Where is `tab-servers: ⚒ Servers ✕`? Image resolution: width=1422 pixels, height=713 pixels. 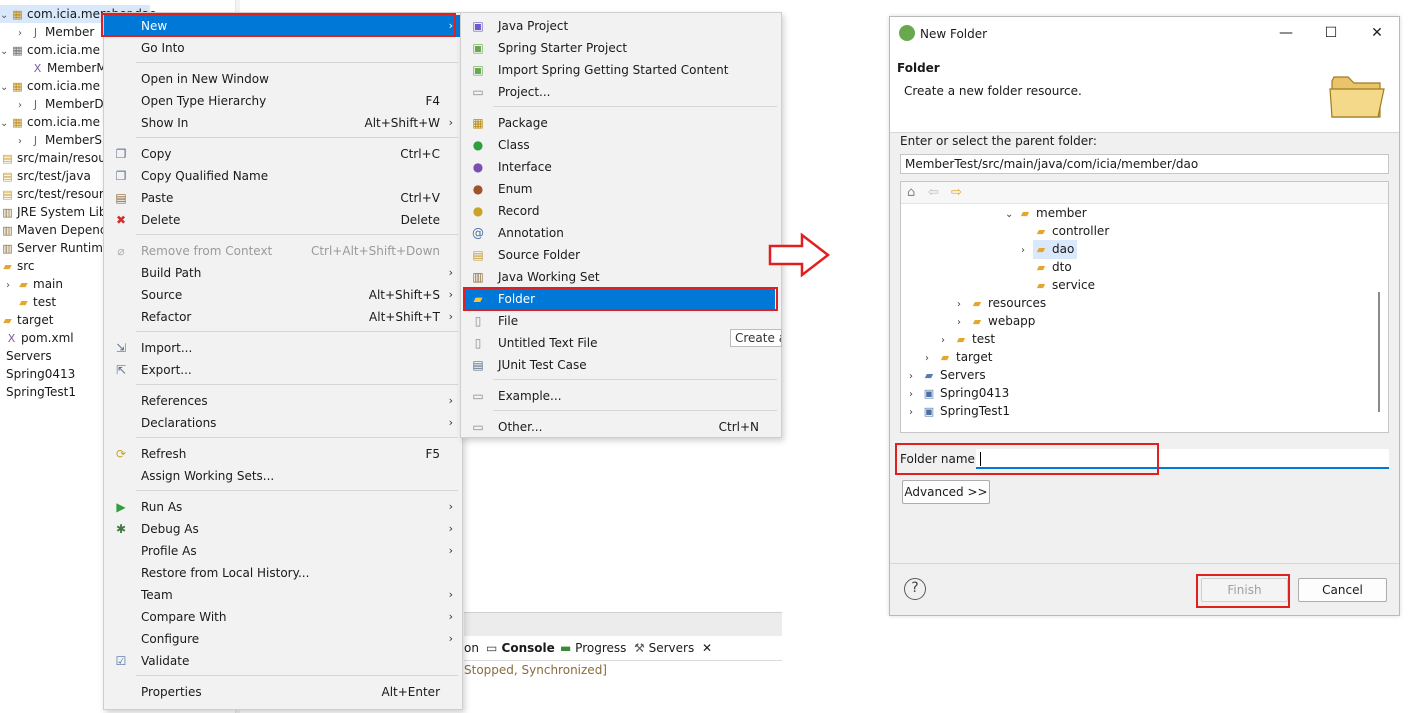 tab-servers: ⚒ Servers ✕ is located at coordinates (673, 648).